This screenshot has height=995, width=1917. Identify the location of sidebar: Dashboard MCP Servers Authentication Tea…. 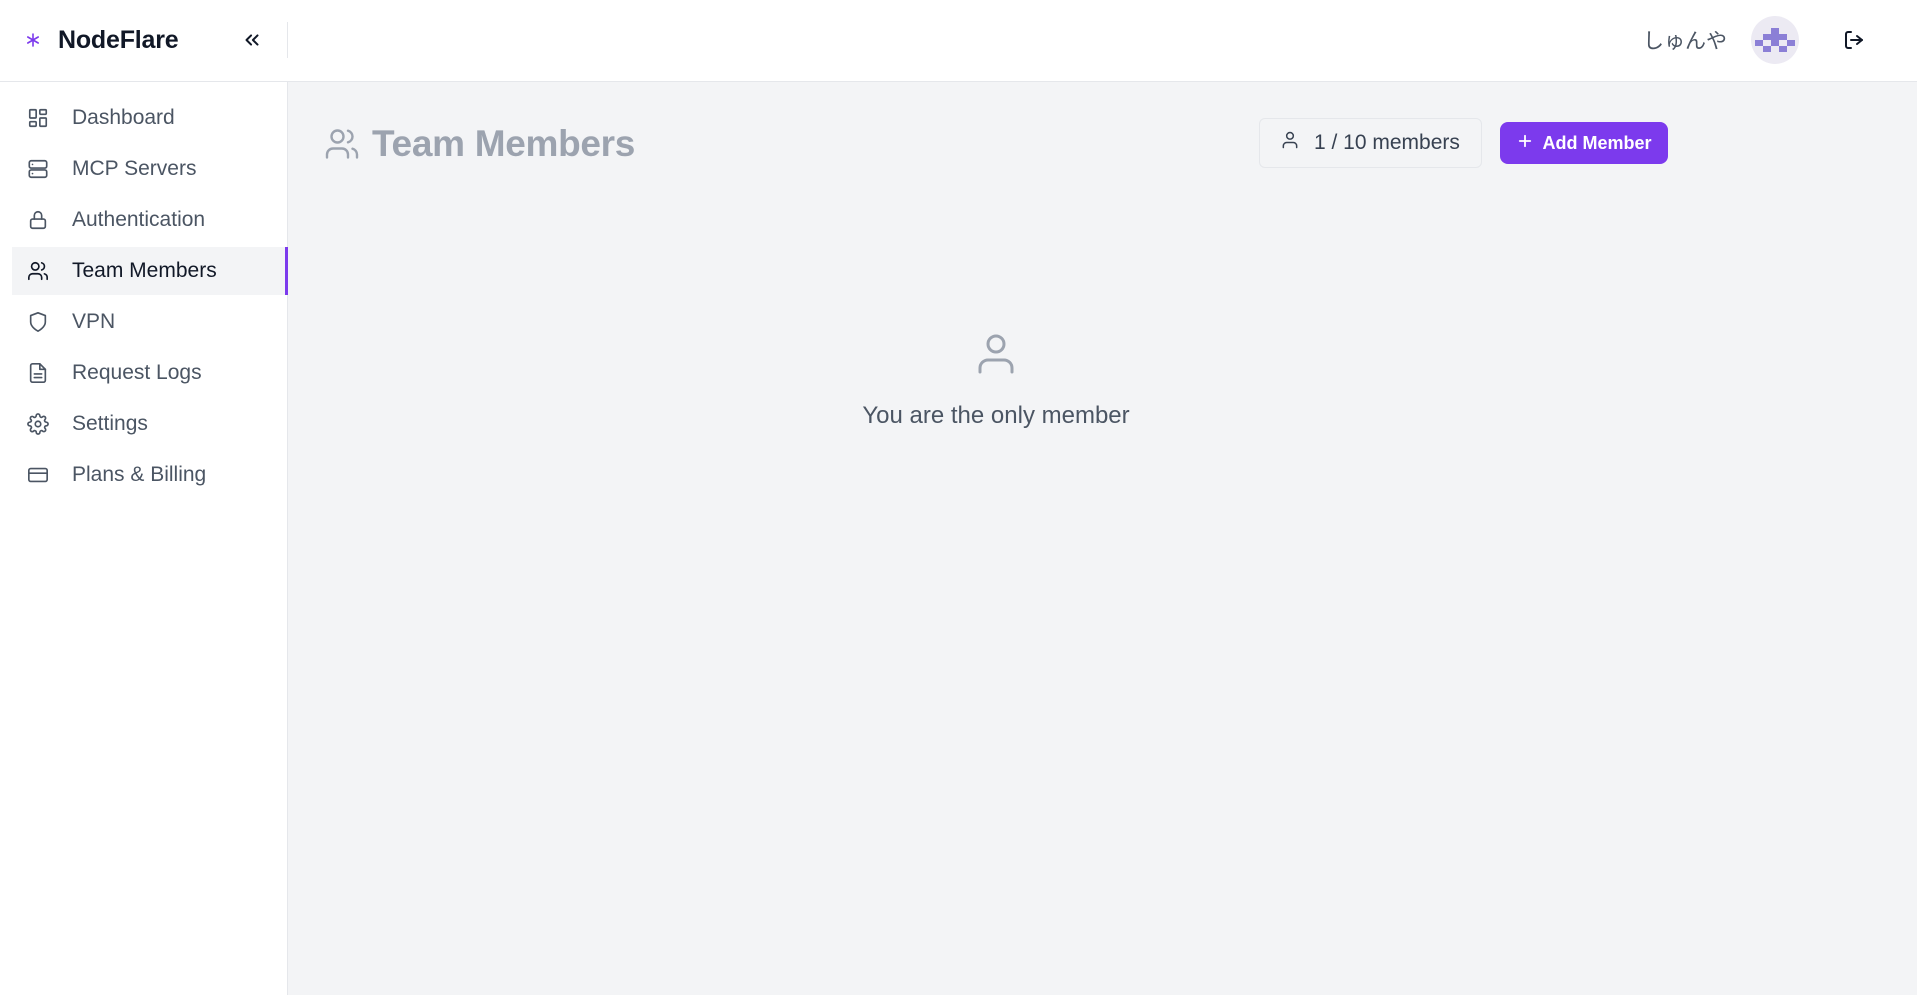
(144, 538).